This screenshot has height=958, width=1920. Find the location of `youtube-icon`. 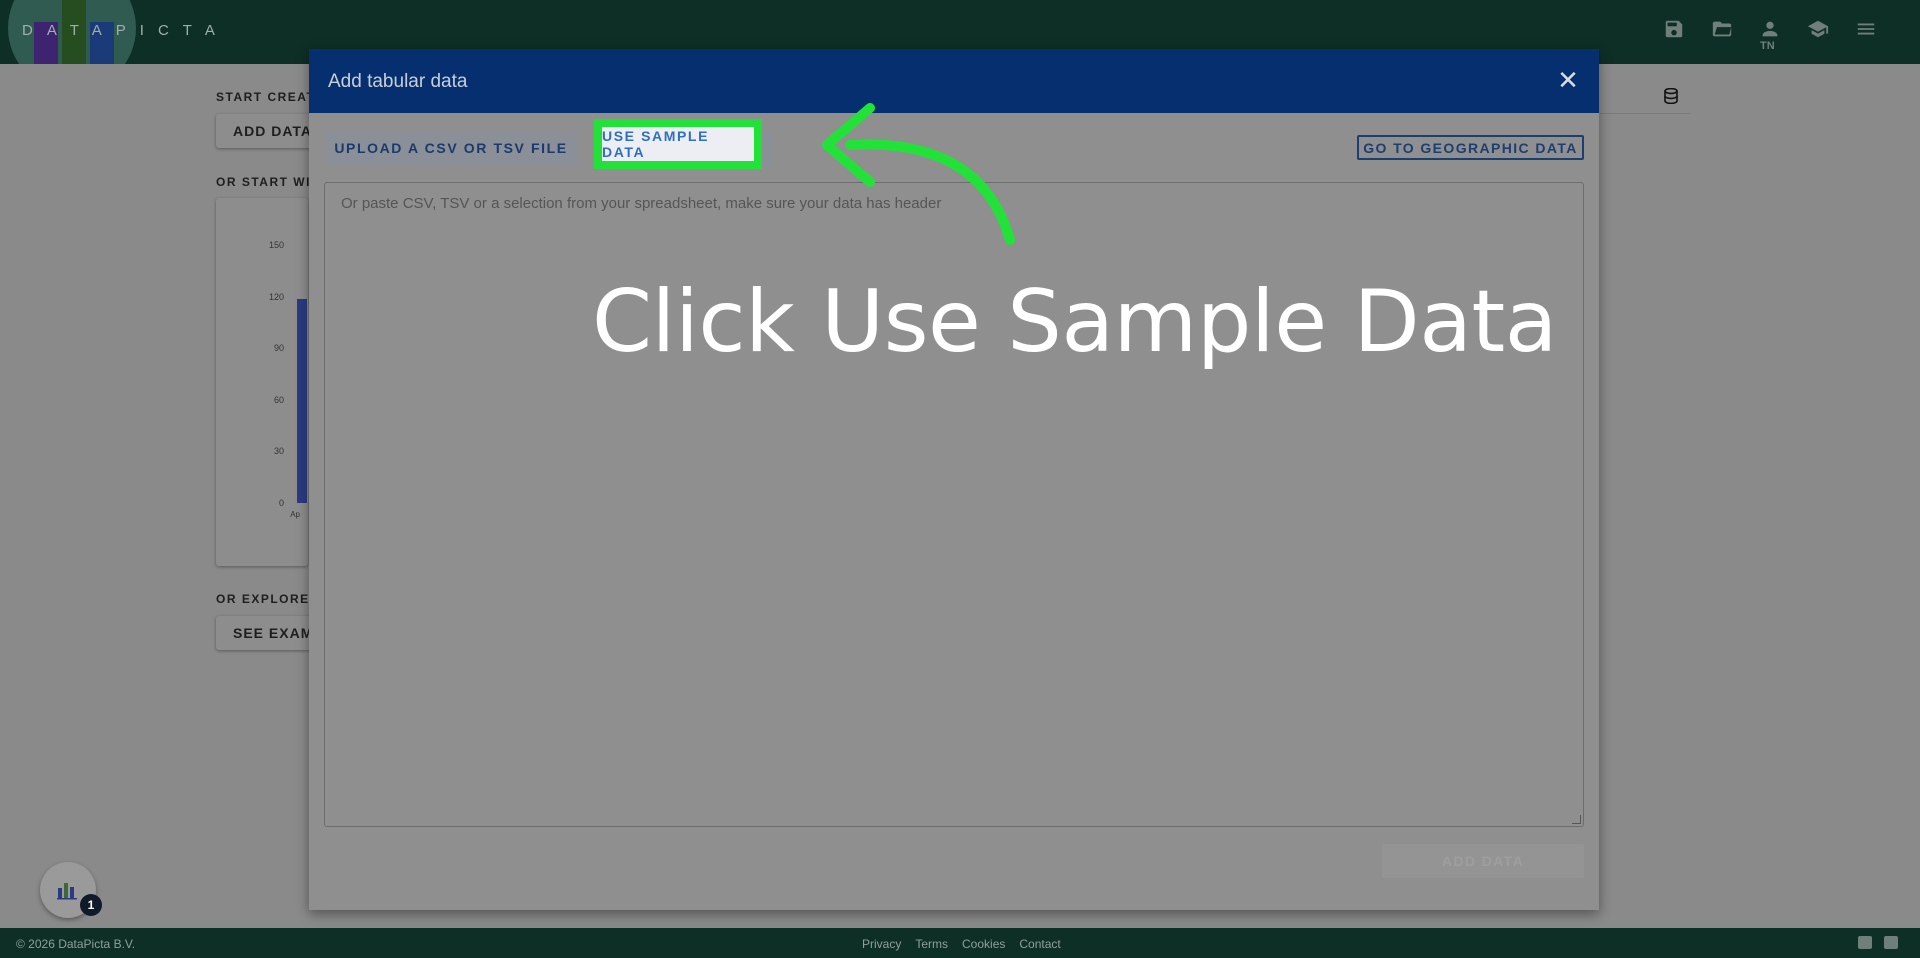

youtube-icon is located at coordinates (1865, 942).